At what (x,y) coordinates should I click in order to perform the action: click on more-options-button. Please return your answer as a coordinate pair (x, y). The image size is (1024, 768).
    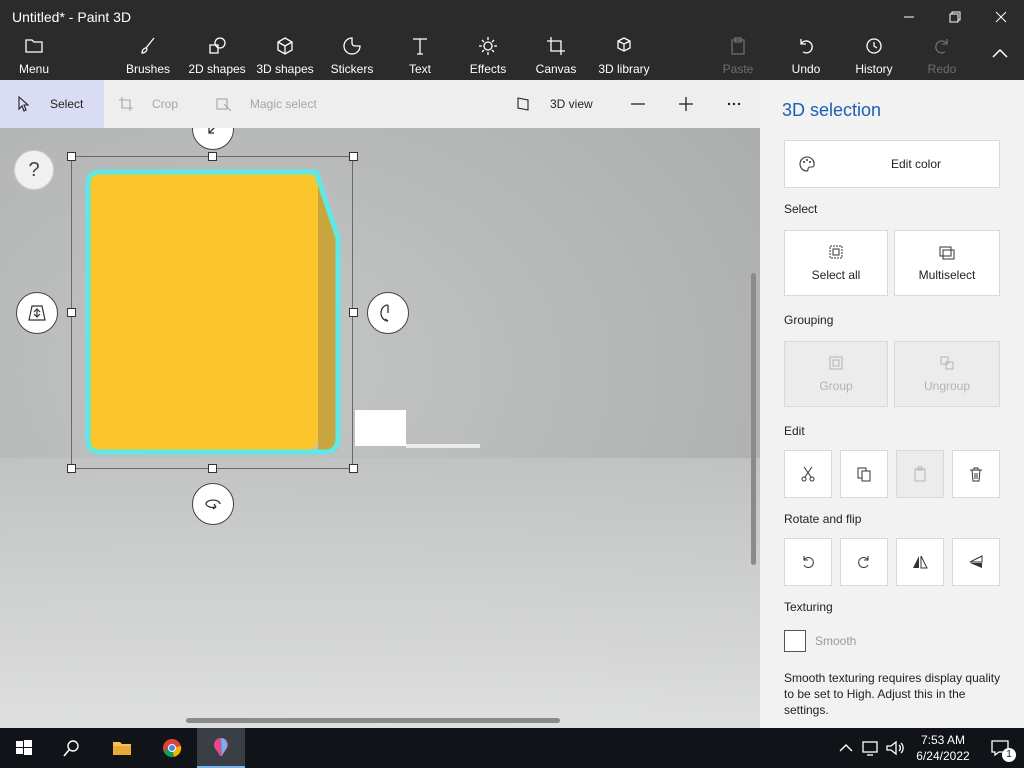
    Looking at the image, I should click on (736, 104).